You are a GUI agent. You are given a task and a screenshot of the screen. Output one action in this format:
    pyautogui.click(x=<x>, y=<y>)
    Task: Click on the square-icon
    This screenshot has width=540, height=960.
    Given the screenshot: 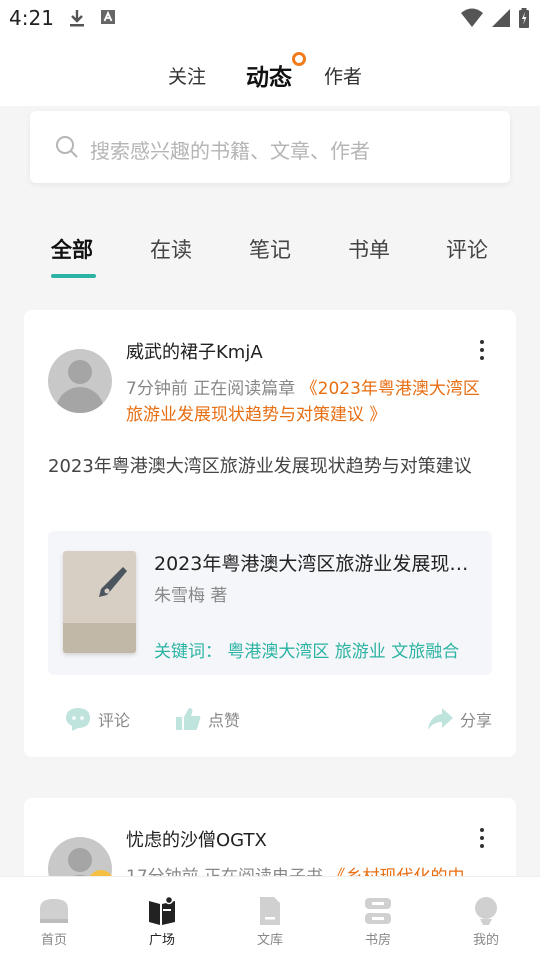 What is the action you would take?
    pyautogui.click(x=162, y=910)
    